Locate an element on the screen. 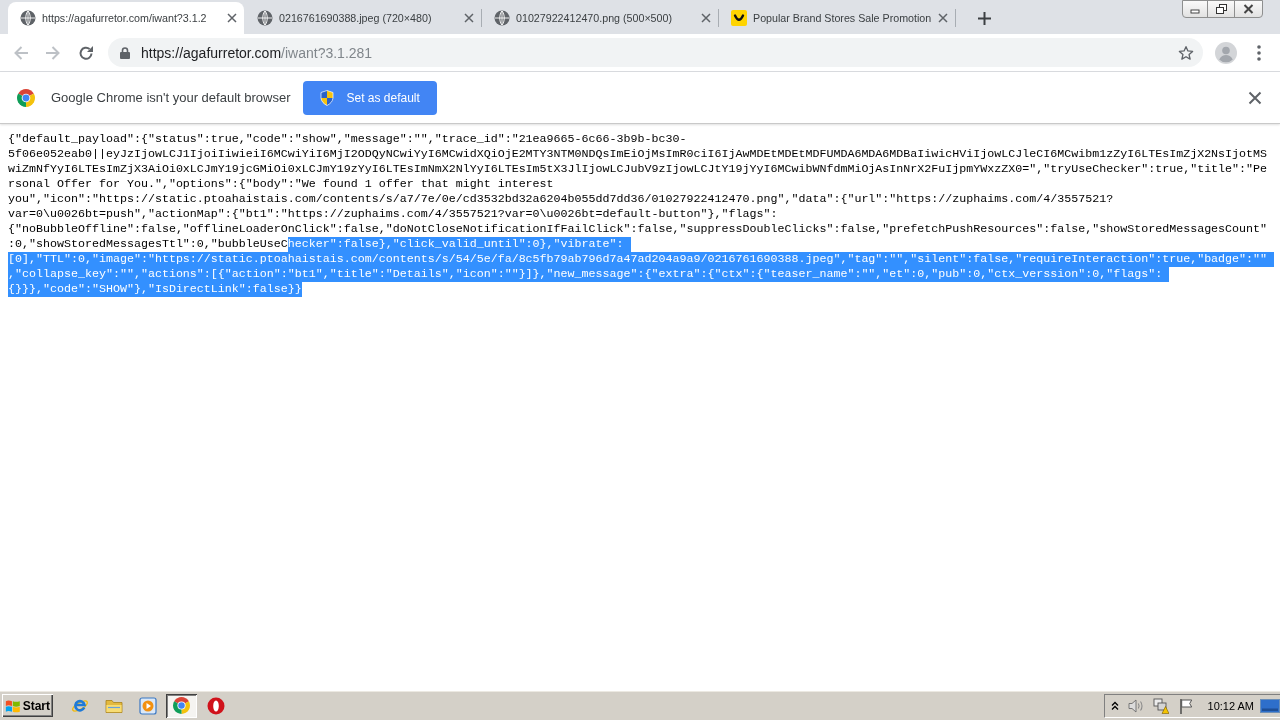 The width and height of the screenshot is (1280, 720). browser-tab: 0216761690388.jpeg (720×480) is located at coordinates (363, 18).